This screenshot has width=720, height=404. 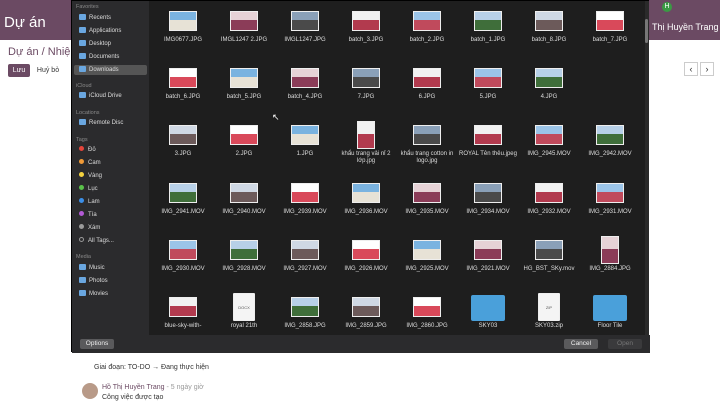 What do you see at coordinates (110, 70) in the screenshot?
I see `sidebar-item-downloads: Downloads` at bounding box center [110, 70].